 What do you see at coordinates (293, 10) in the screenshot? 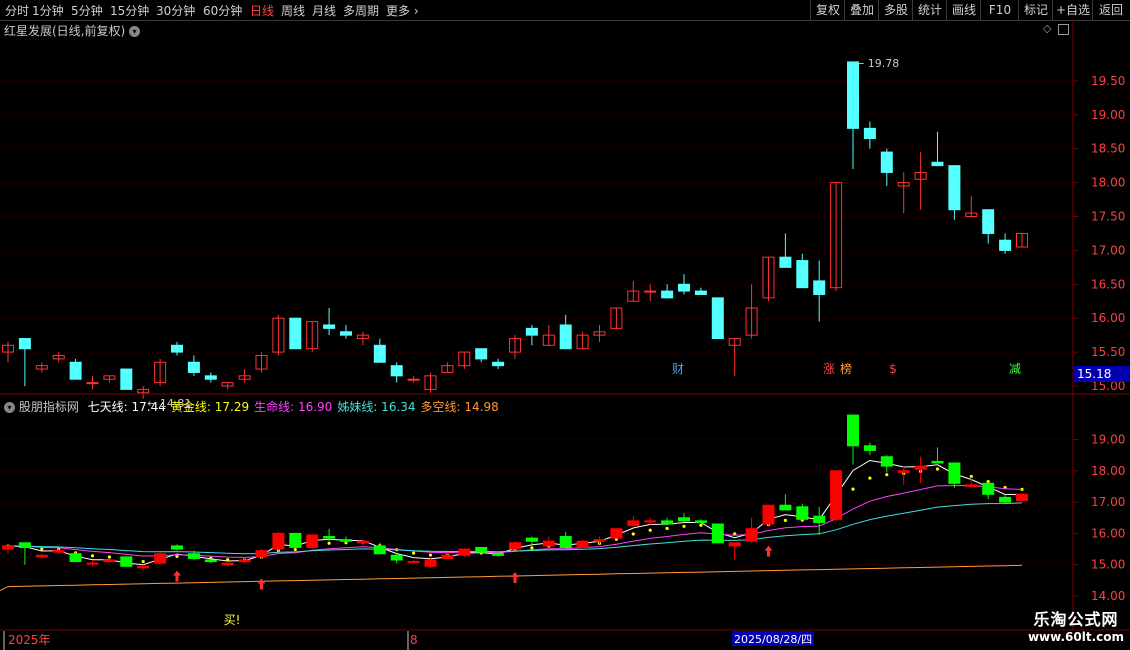
I see `tab-weekly: 周线` at bounding box center [293, 10].